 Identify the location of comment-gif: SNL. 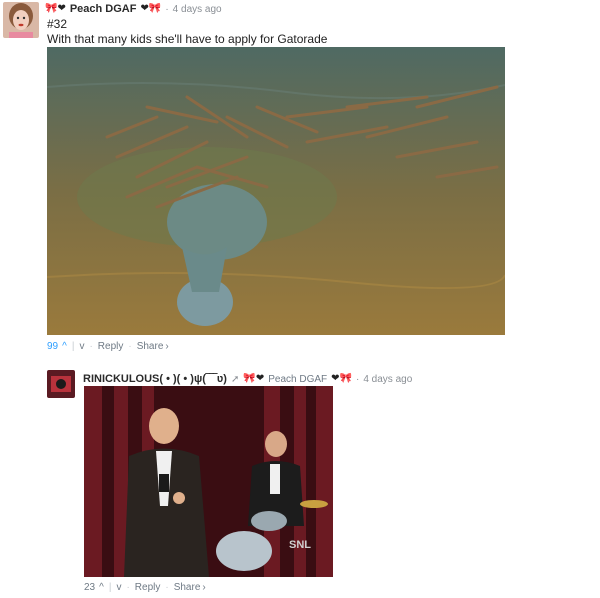
(208, 481).